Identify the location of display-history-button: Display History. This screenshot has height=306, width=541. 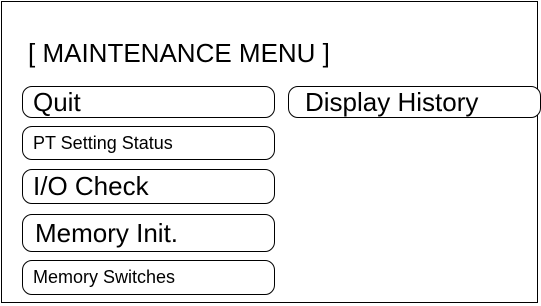
(414, 102).